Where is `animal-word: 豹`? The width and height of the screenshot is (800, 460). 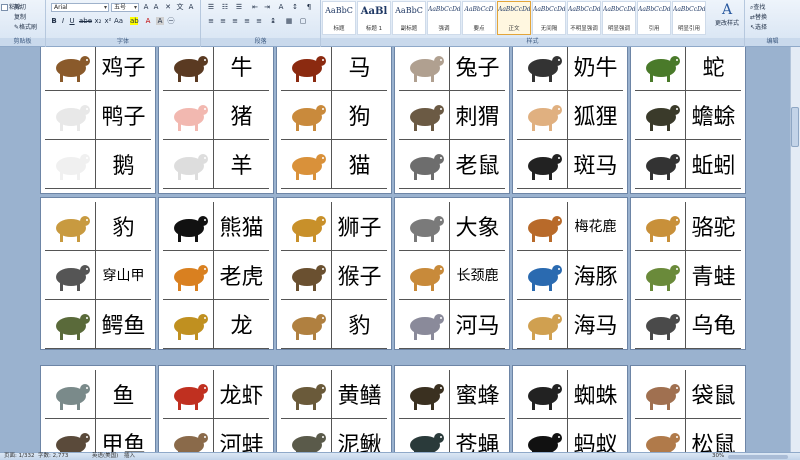
animal-word: 豹 is located at coordinates (123, 226).